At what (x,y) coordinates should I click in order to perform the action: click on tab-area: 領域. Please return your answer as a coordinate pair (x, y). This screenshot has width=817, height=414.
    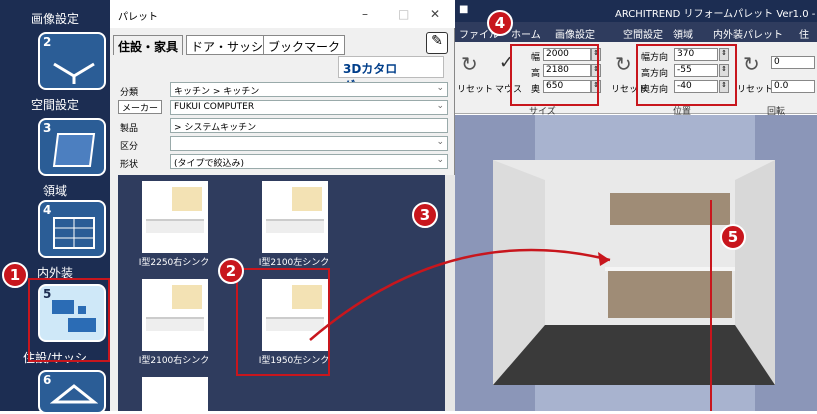
    Looking at the image, I should click on (683, 33).